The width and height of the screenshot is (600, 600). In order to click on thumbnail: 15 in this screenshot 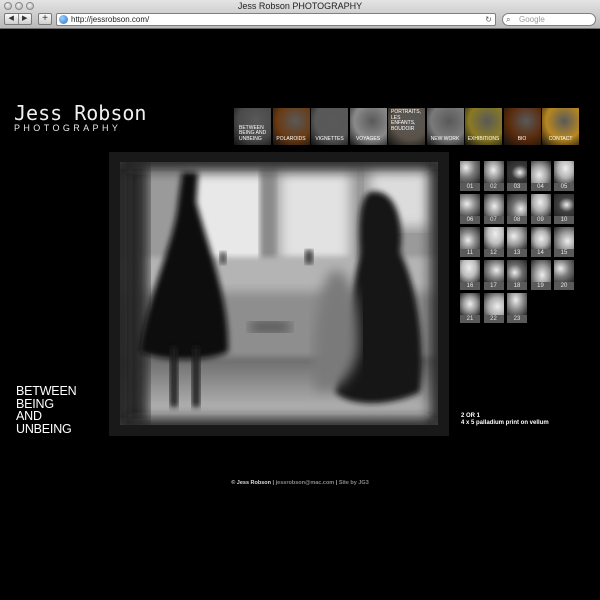, I will do `click(564, 242)`.